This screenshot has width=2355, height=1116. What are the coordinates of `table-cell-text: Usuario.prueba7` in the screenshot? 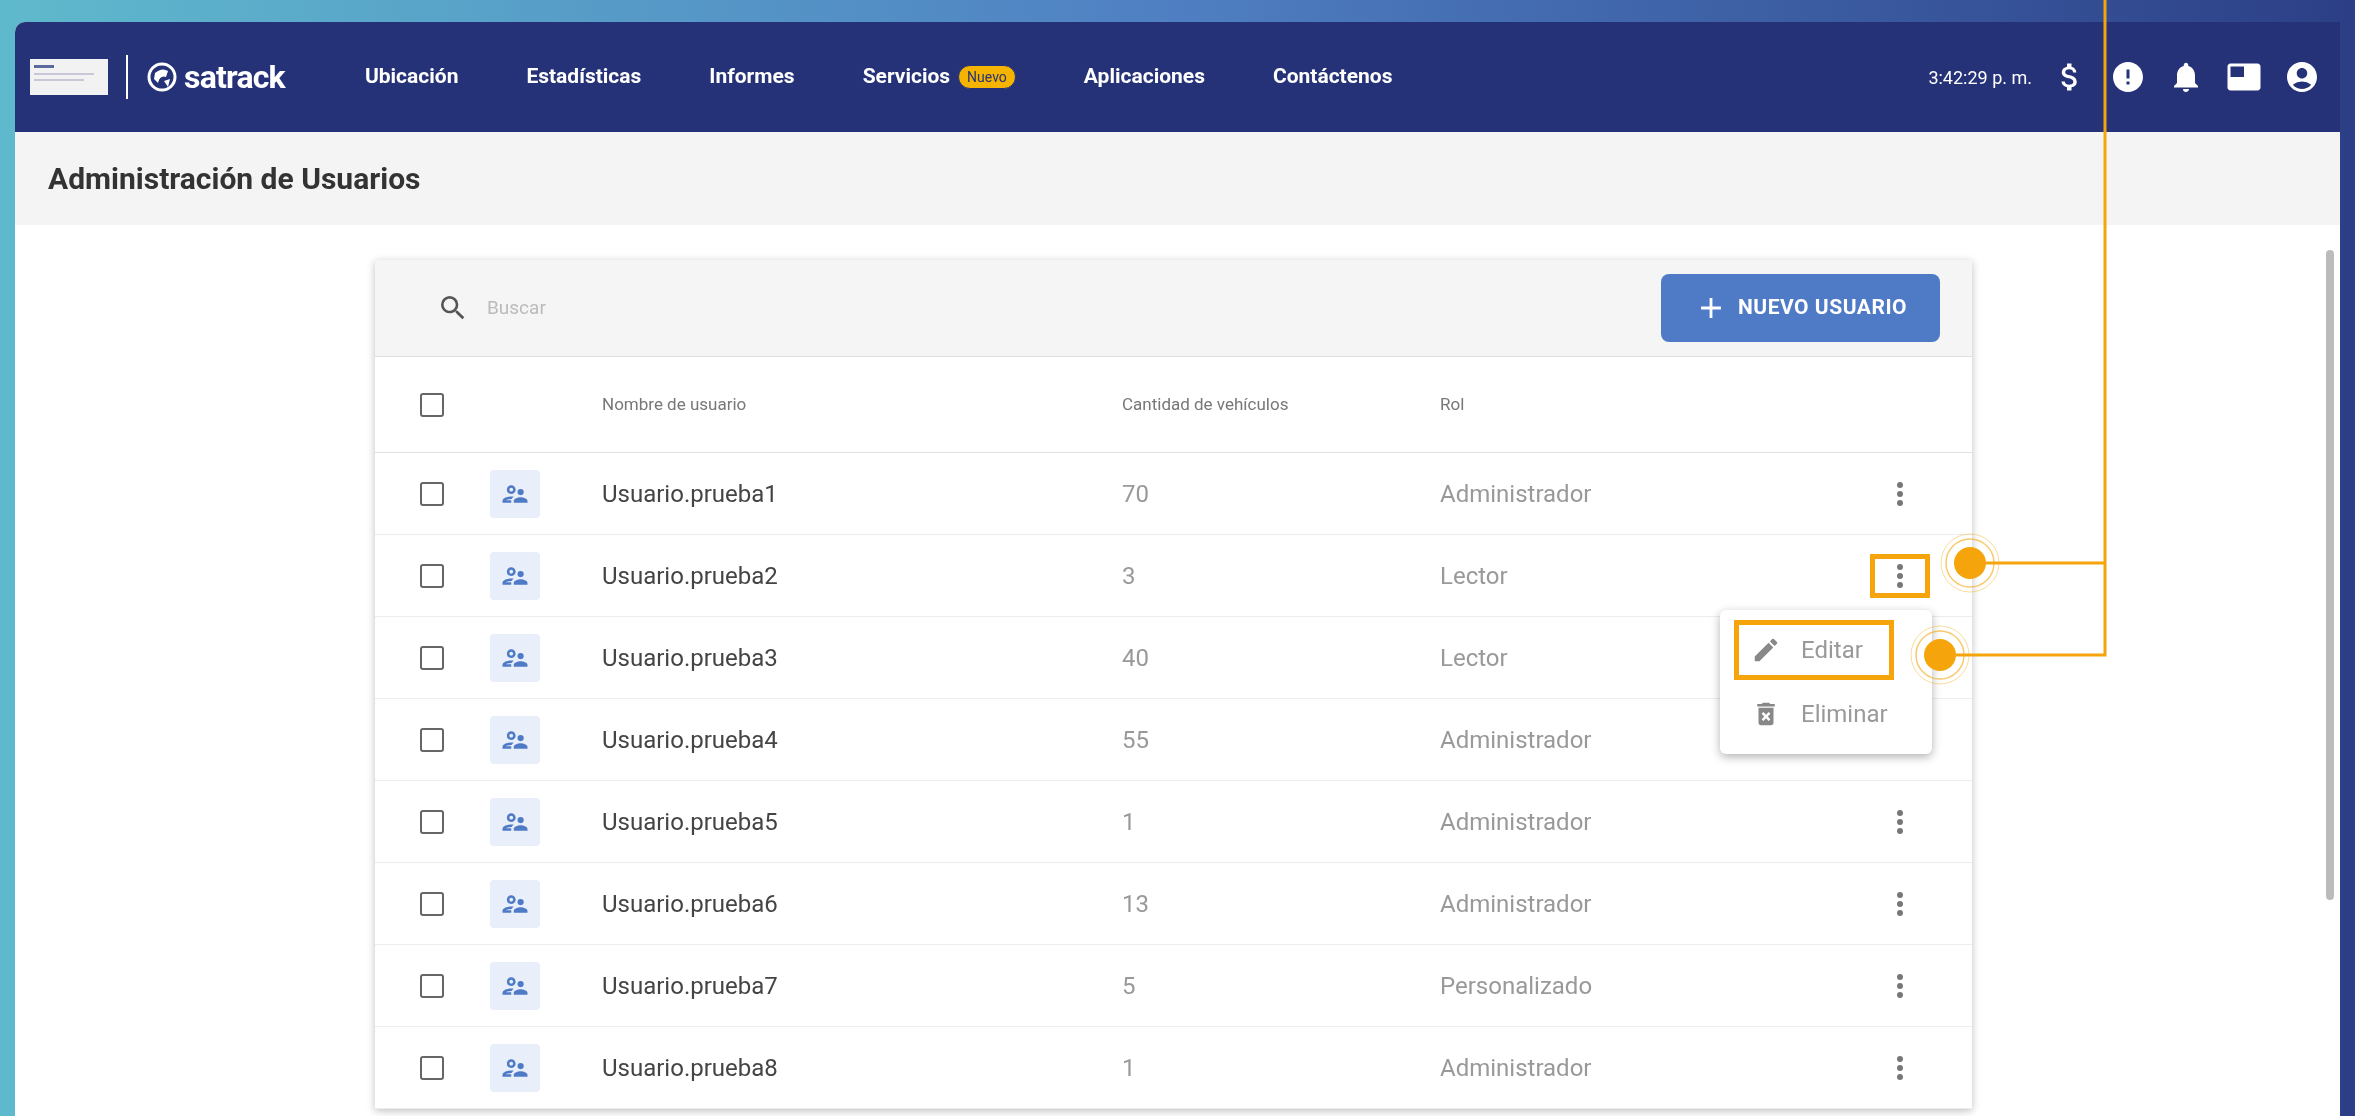 It's located at (690, 986).